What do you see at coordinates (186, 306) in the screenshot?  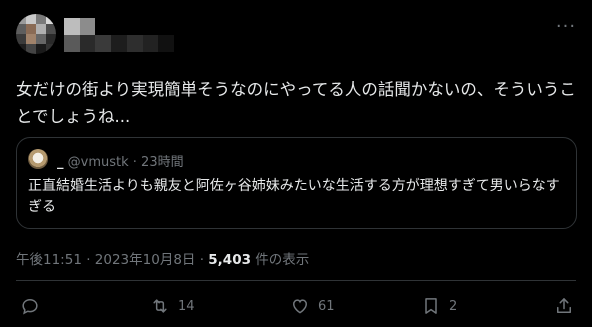 I see `retweet-count: 14` at bounding box center [186, 306].